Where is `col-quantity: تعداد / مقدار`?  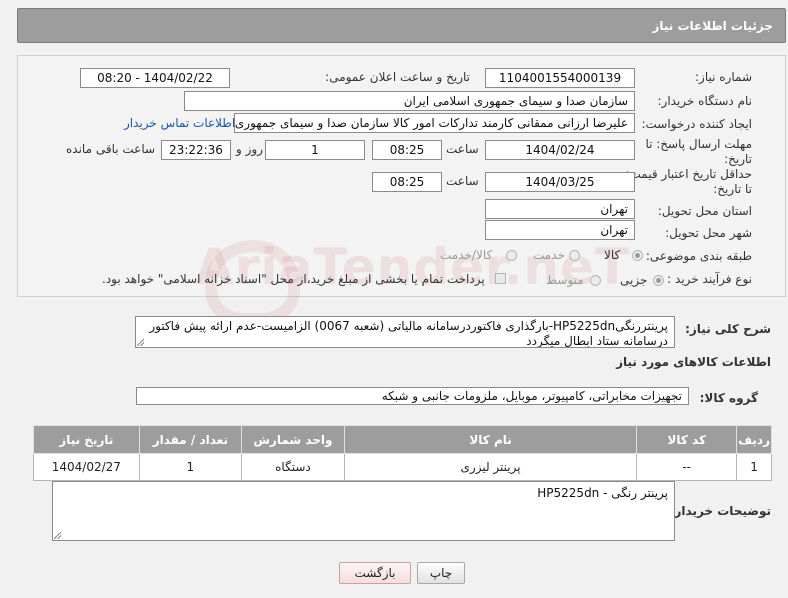 col-quantity: تعداد / مقدار is located at coordinates (190, 439).